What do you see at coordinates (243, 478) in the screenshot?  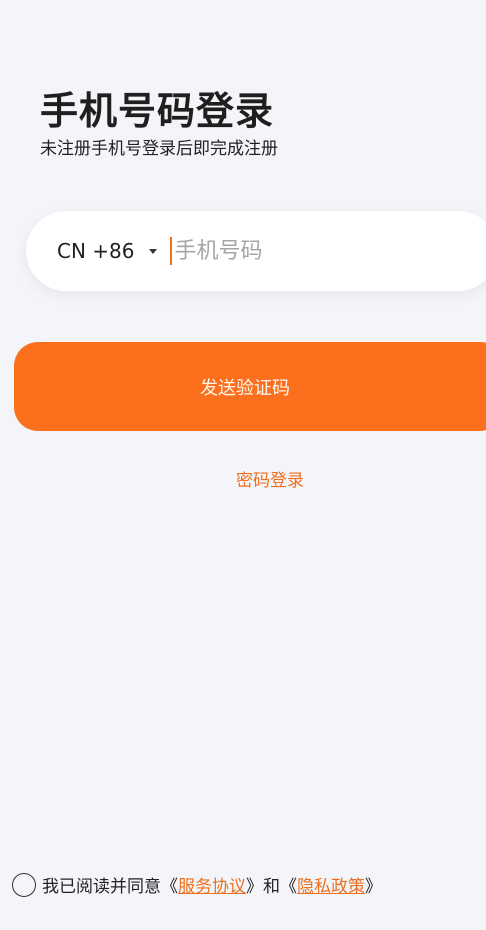 I see `password-login-link: 密码登录` at bounding box center [243, 478].